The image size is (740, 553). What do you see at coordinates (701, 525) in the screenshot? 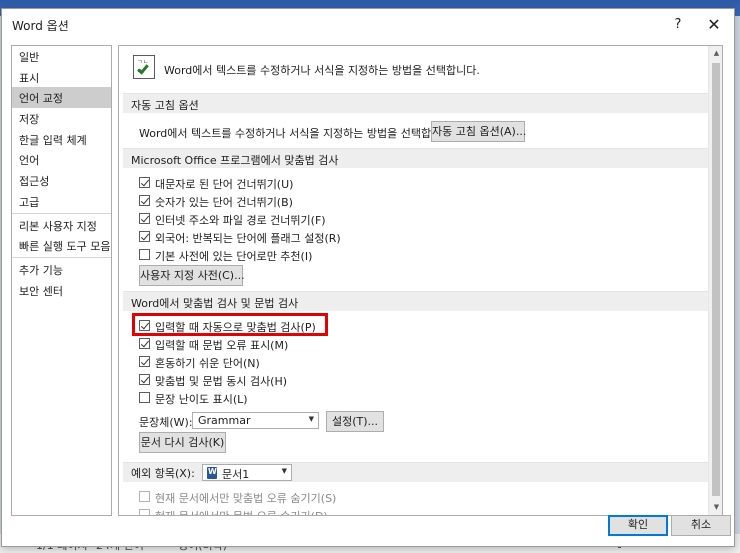
I see `cancel-button: 취소` at bounding box center [701, 525].